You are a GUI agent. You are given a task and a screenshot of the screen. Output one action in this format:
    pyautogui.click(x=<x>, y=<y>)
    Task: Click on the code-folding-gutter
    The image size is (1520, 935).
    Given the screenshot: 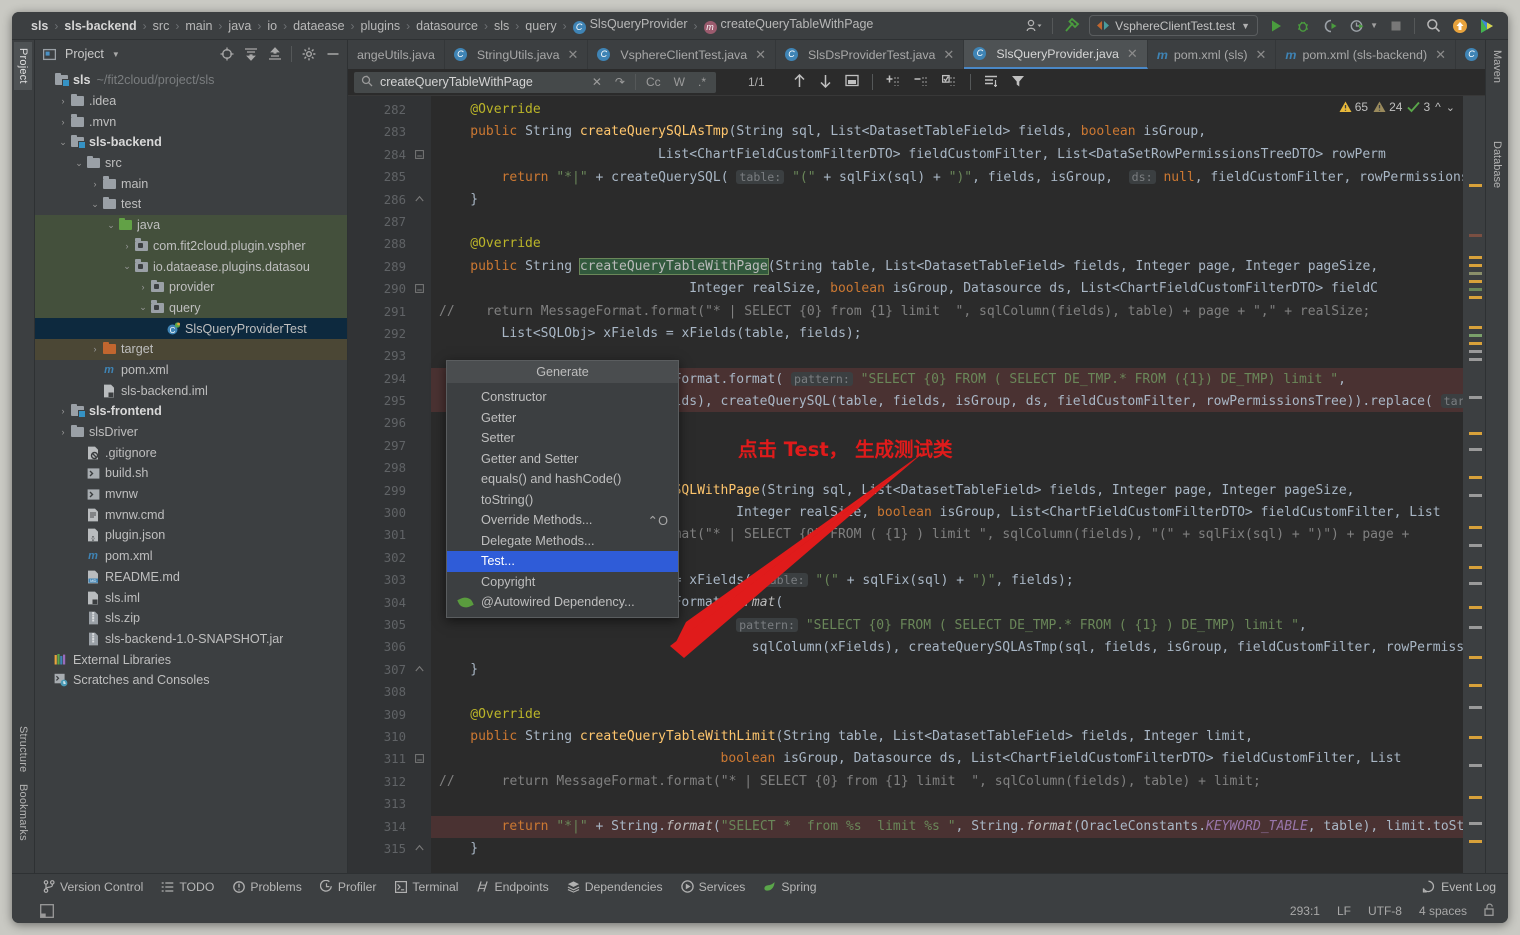 What is the action you would take?
    pyautogui.click(x=421, y=484)
    